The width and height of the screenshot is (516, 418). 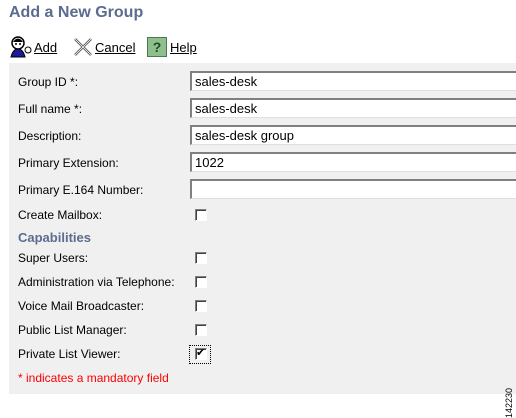 I want to click on primary-extension-input, so click(x=353, y=162).